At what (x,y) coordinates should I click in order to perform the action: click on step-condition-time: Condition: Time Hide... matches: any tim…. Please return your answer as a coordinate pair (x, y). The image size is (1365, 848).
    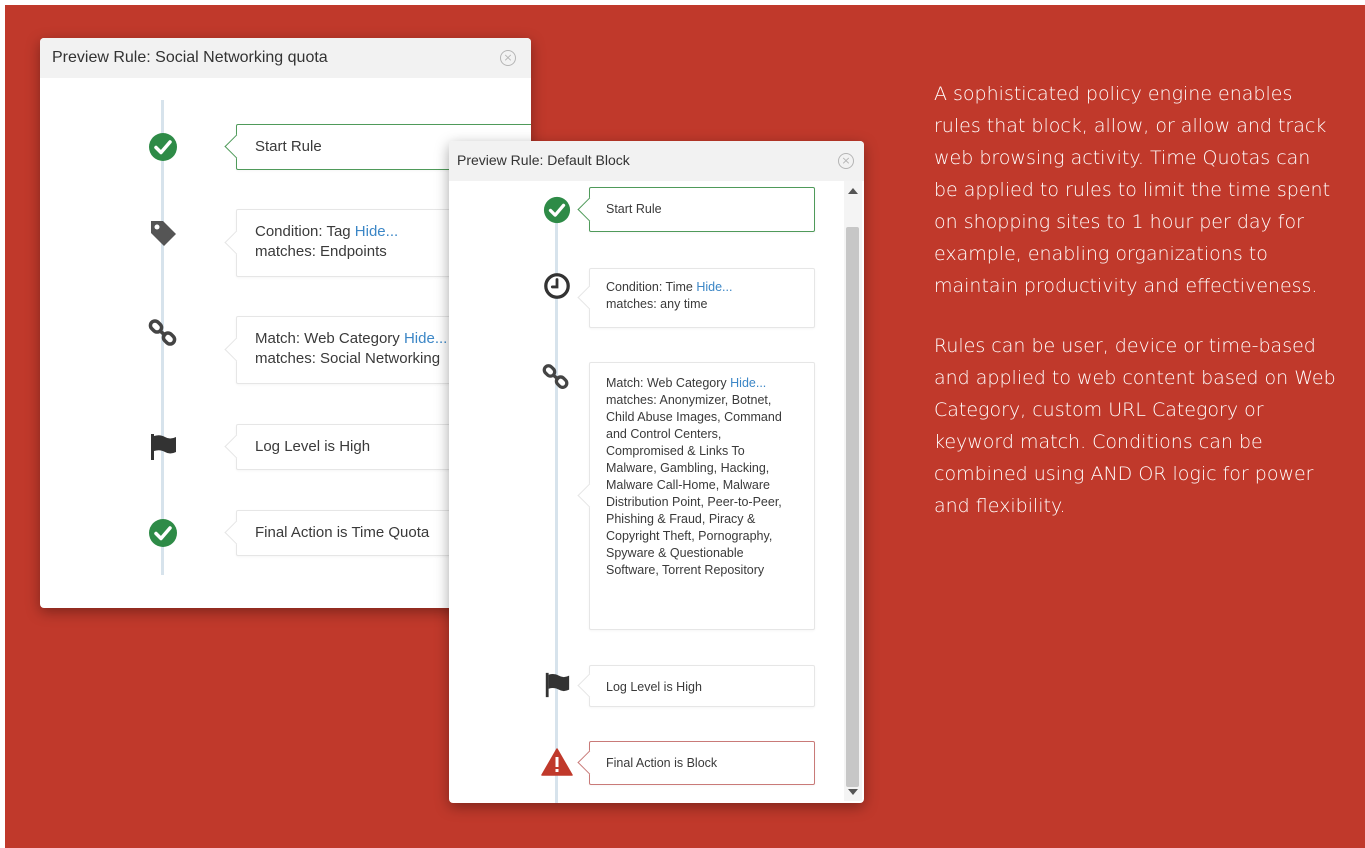
    Looking at the image, I should click on (702, 298).